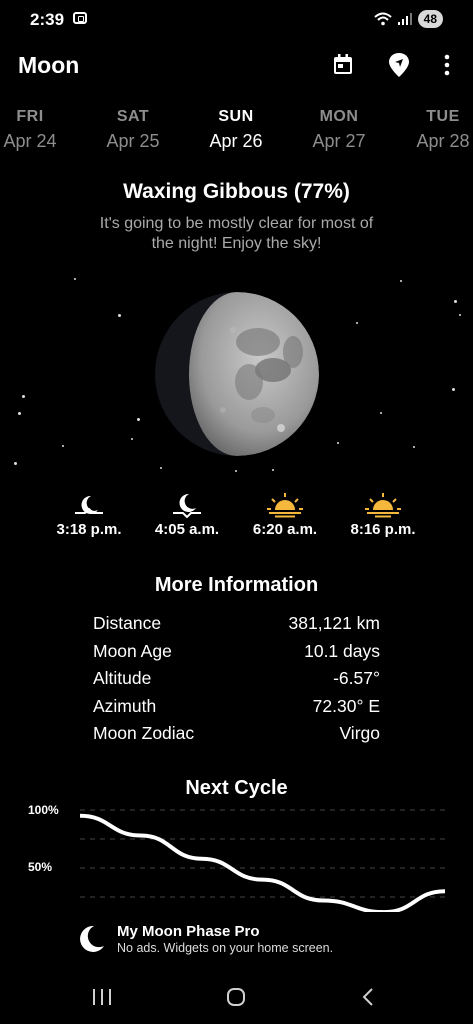 The width and height of the screenshot is (473, 1024). What do you see at coordinates (47, 19) in the screenshot?
I see `status-time: 2:39` at bounding box center [47, 19].